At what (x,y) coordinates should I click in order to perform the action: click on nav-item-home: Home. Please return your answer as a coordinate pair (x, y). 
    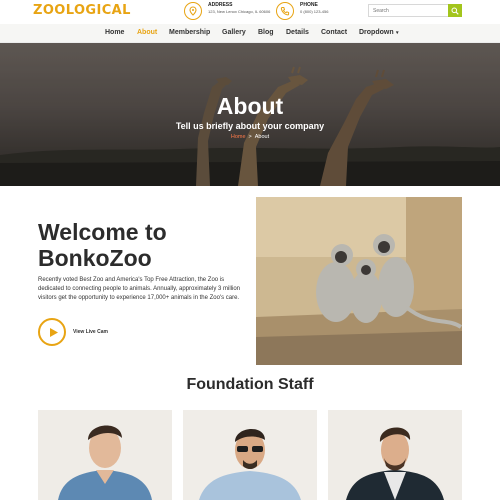
    Looking at the image, I should click on (114, 32).